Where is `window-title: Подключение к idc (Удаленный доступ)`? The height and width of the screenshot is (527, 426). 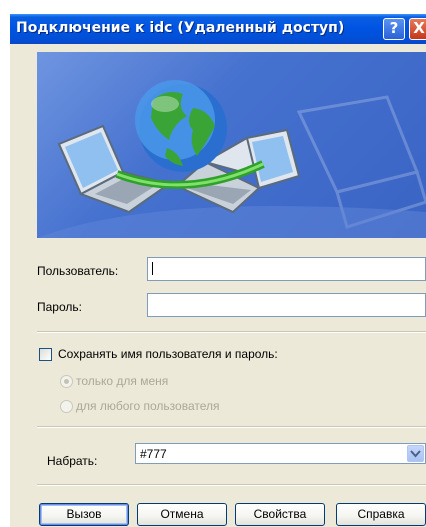
window-title: Подключение к idc (Удаленный доступ) is located at coordinates (180, 28).